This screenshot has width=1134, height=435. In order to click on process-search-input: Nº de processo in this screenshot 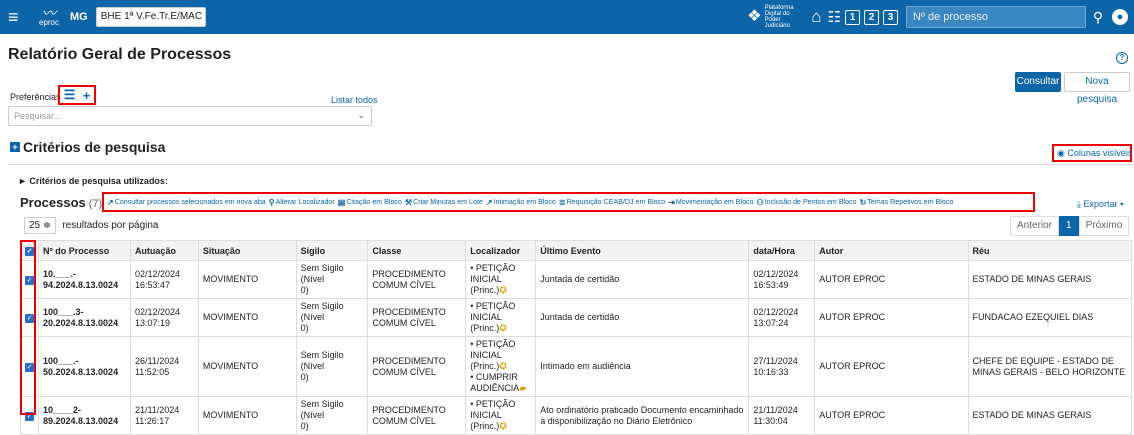, I will do `click(996, 17)`.